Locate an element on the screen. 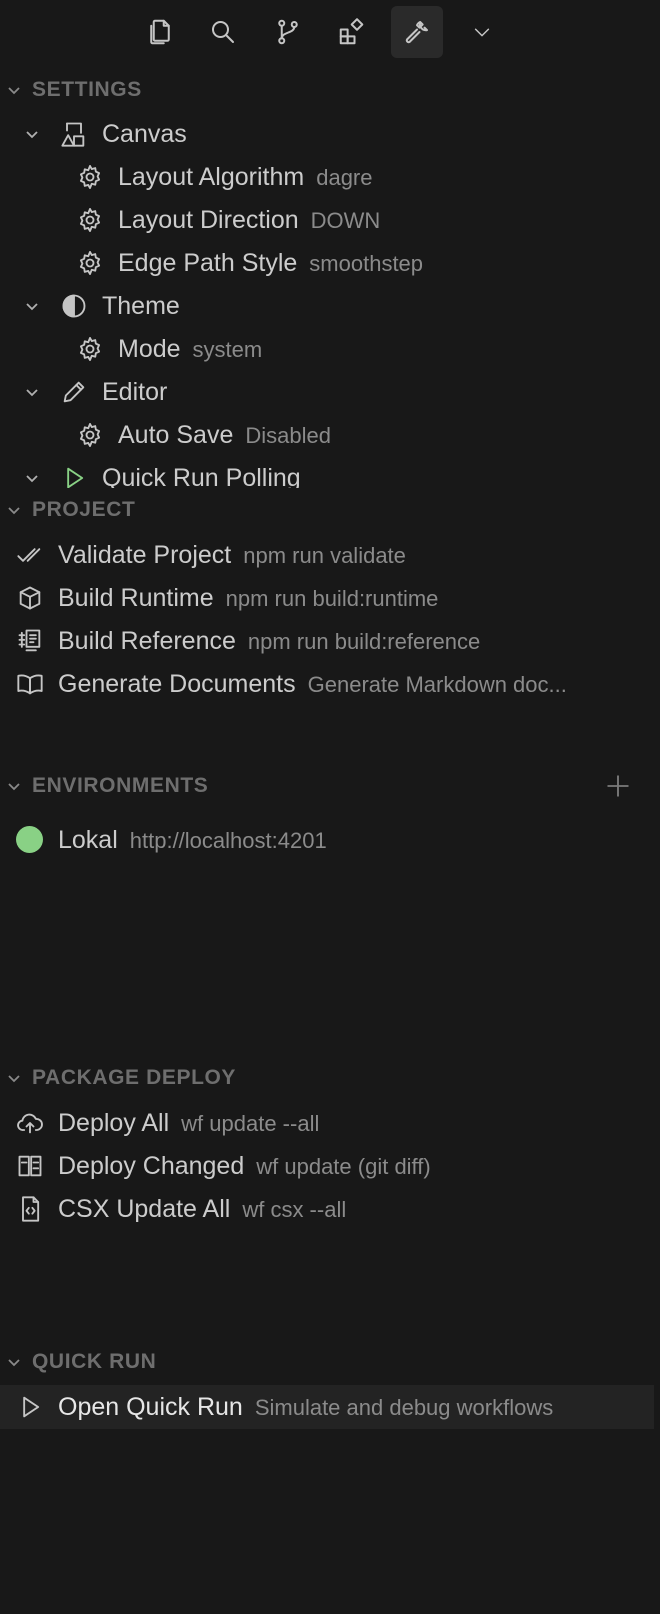 Image resolution: width=660 pixels, height=1614 pixels. settings-group-canvas: Canvas is located at coordinates (330, 134).